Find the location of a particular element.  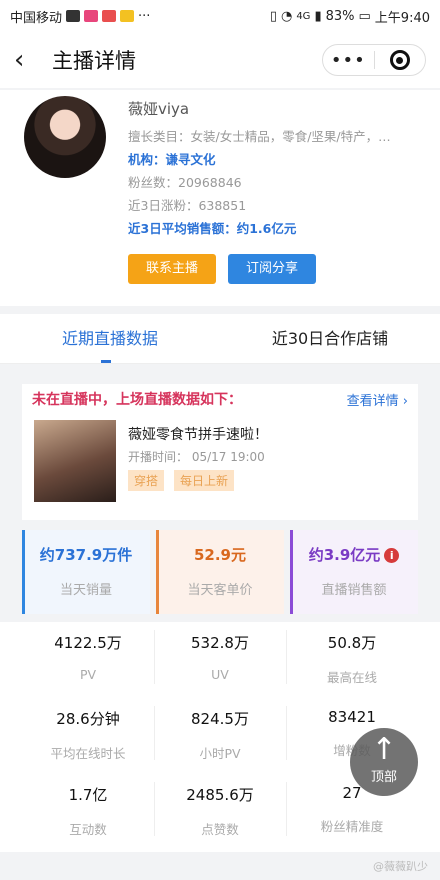

notification-icon is located at coordinates (73, 16).